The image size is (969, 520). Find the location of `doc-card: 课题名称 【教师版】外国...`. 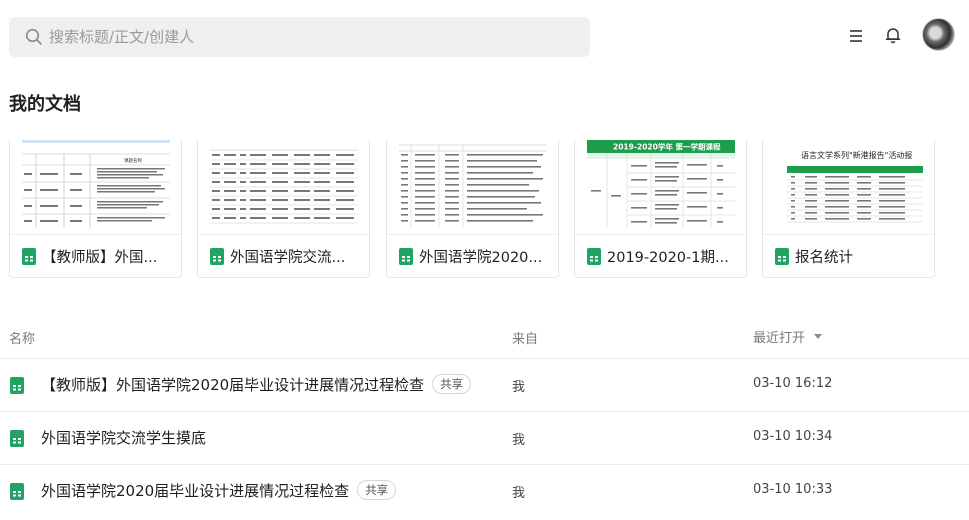

doc-card: 课题名称 【教师版】外国... is located at coordinates (95, 209).